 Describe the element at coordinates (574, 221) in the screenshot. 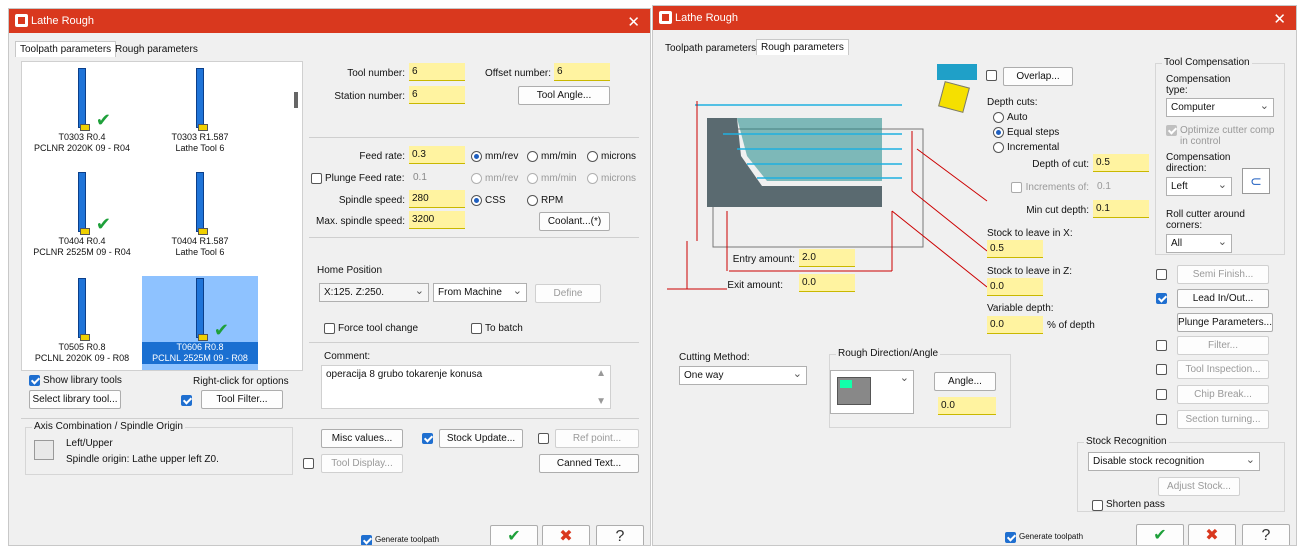

I see `coolant-button: Coolant...(*)` at that location.